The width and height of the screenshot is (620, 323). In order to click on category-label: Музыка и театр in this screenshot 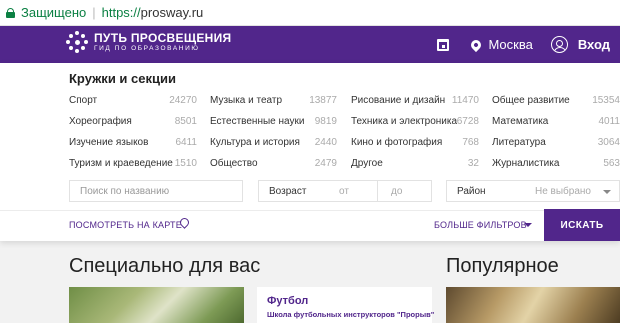, I will do `click(246, 100)`.